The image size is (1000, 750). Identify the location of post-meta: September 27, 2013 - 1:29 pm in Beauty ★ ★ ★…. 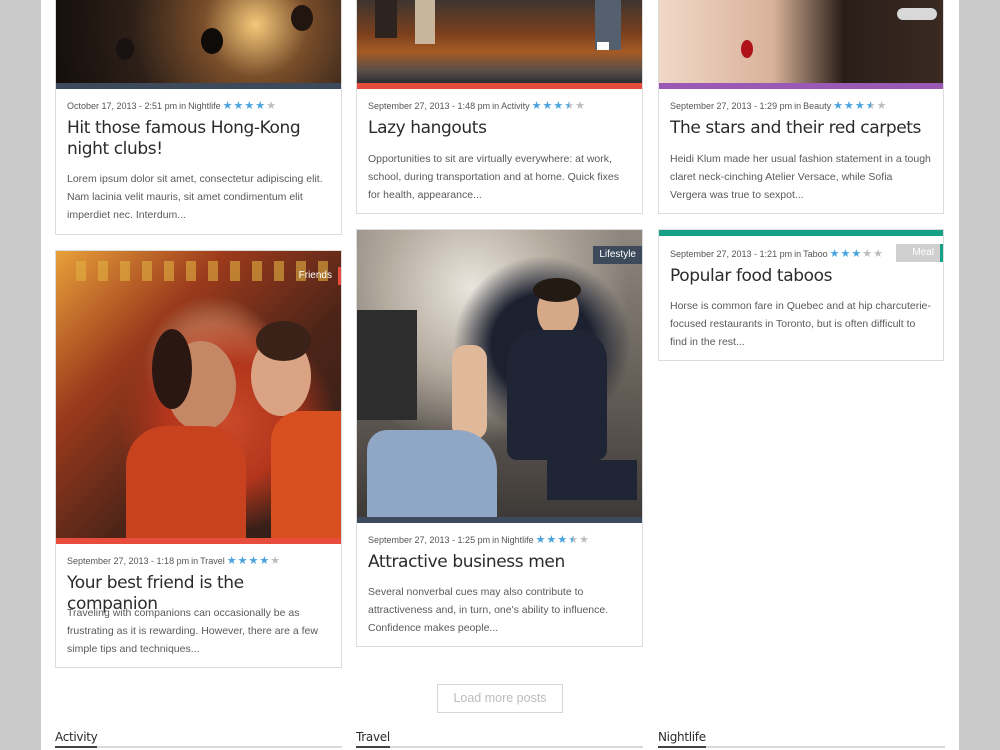
(778, 106).